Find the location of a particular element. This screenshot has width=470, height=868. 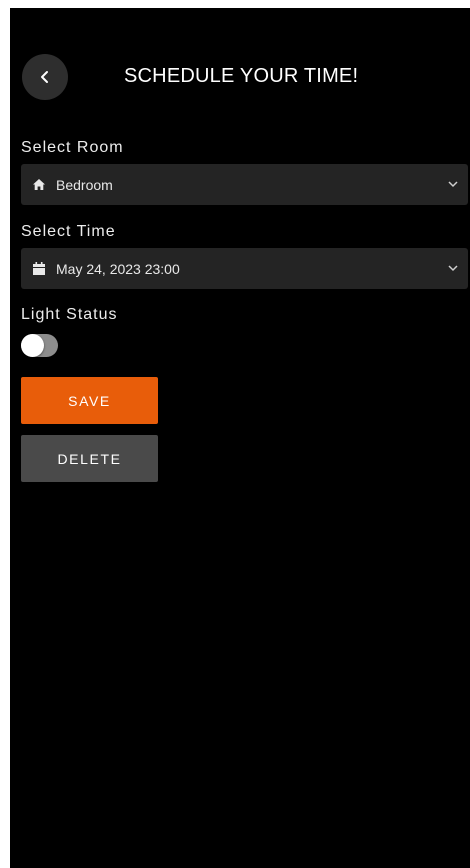

home-icon is located at coordinates (39, 185).